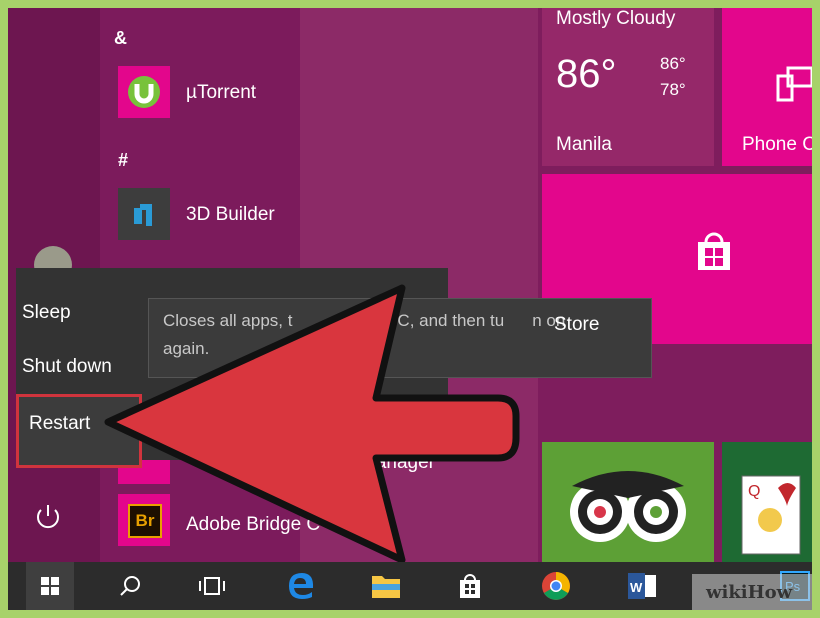  I want to click on bridge-badge: Br, so click(145, 521).